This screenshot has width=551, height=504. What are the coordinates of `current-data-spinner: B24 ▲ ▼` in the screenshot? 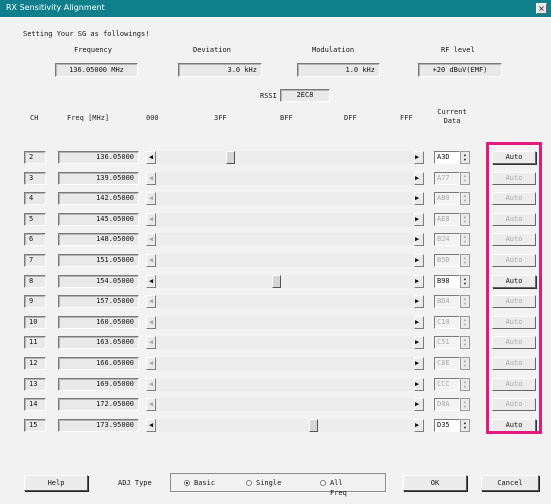 It's located at (452, 239).